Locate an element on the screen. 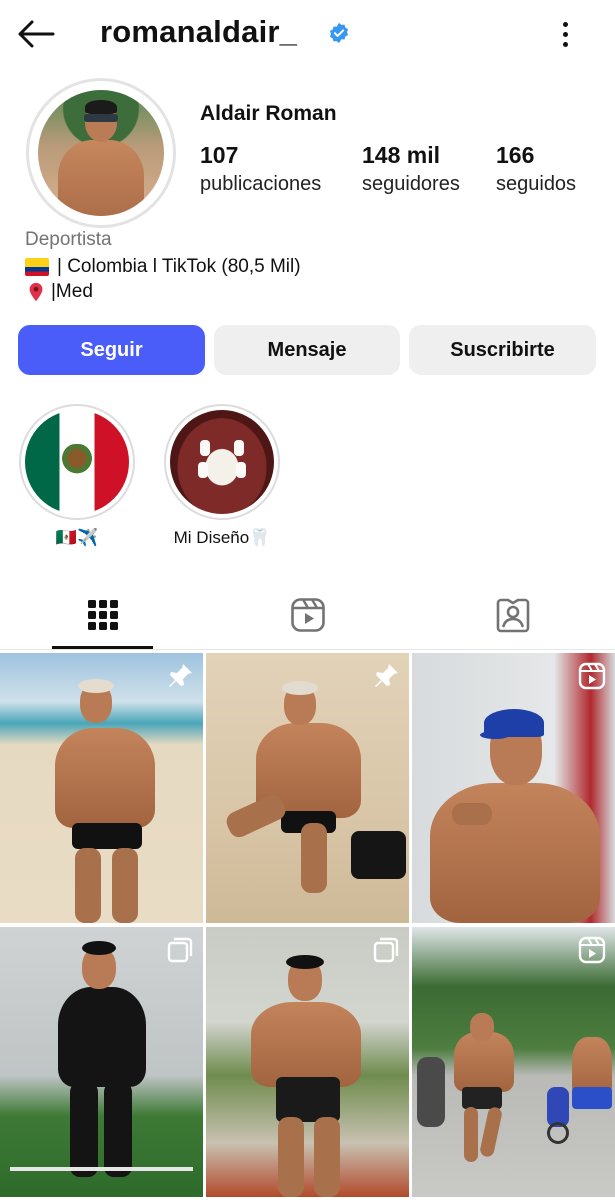 Image resolution: width=615 pixels, height=1200 pixels. teeth-photo-icon is located at coordinates (222, 462).